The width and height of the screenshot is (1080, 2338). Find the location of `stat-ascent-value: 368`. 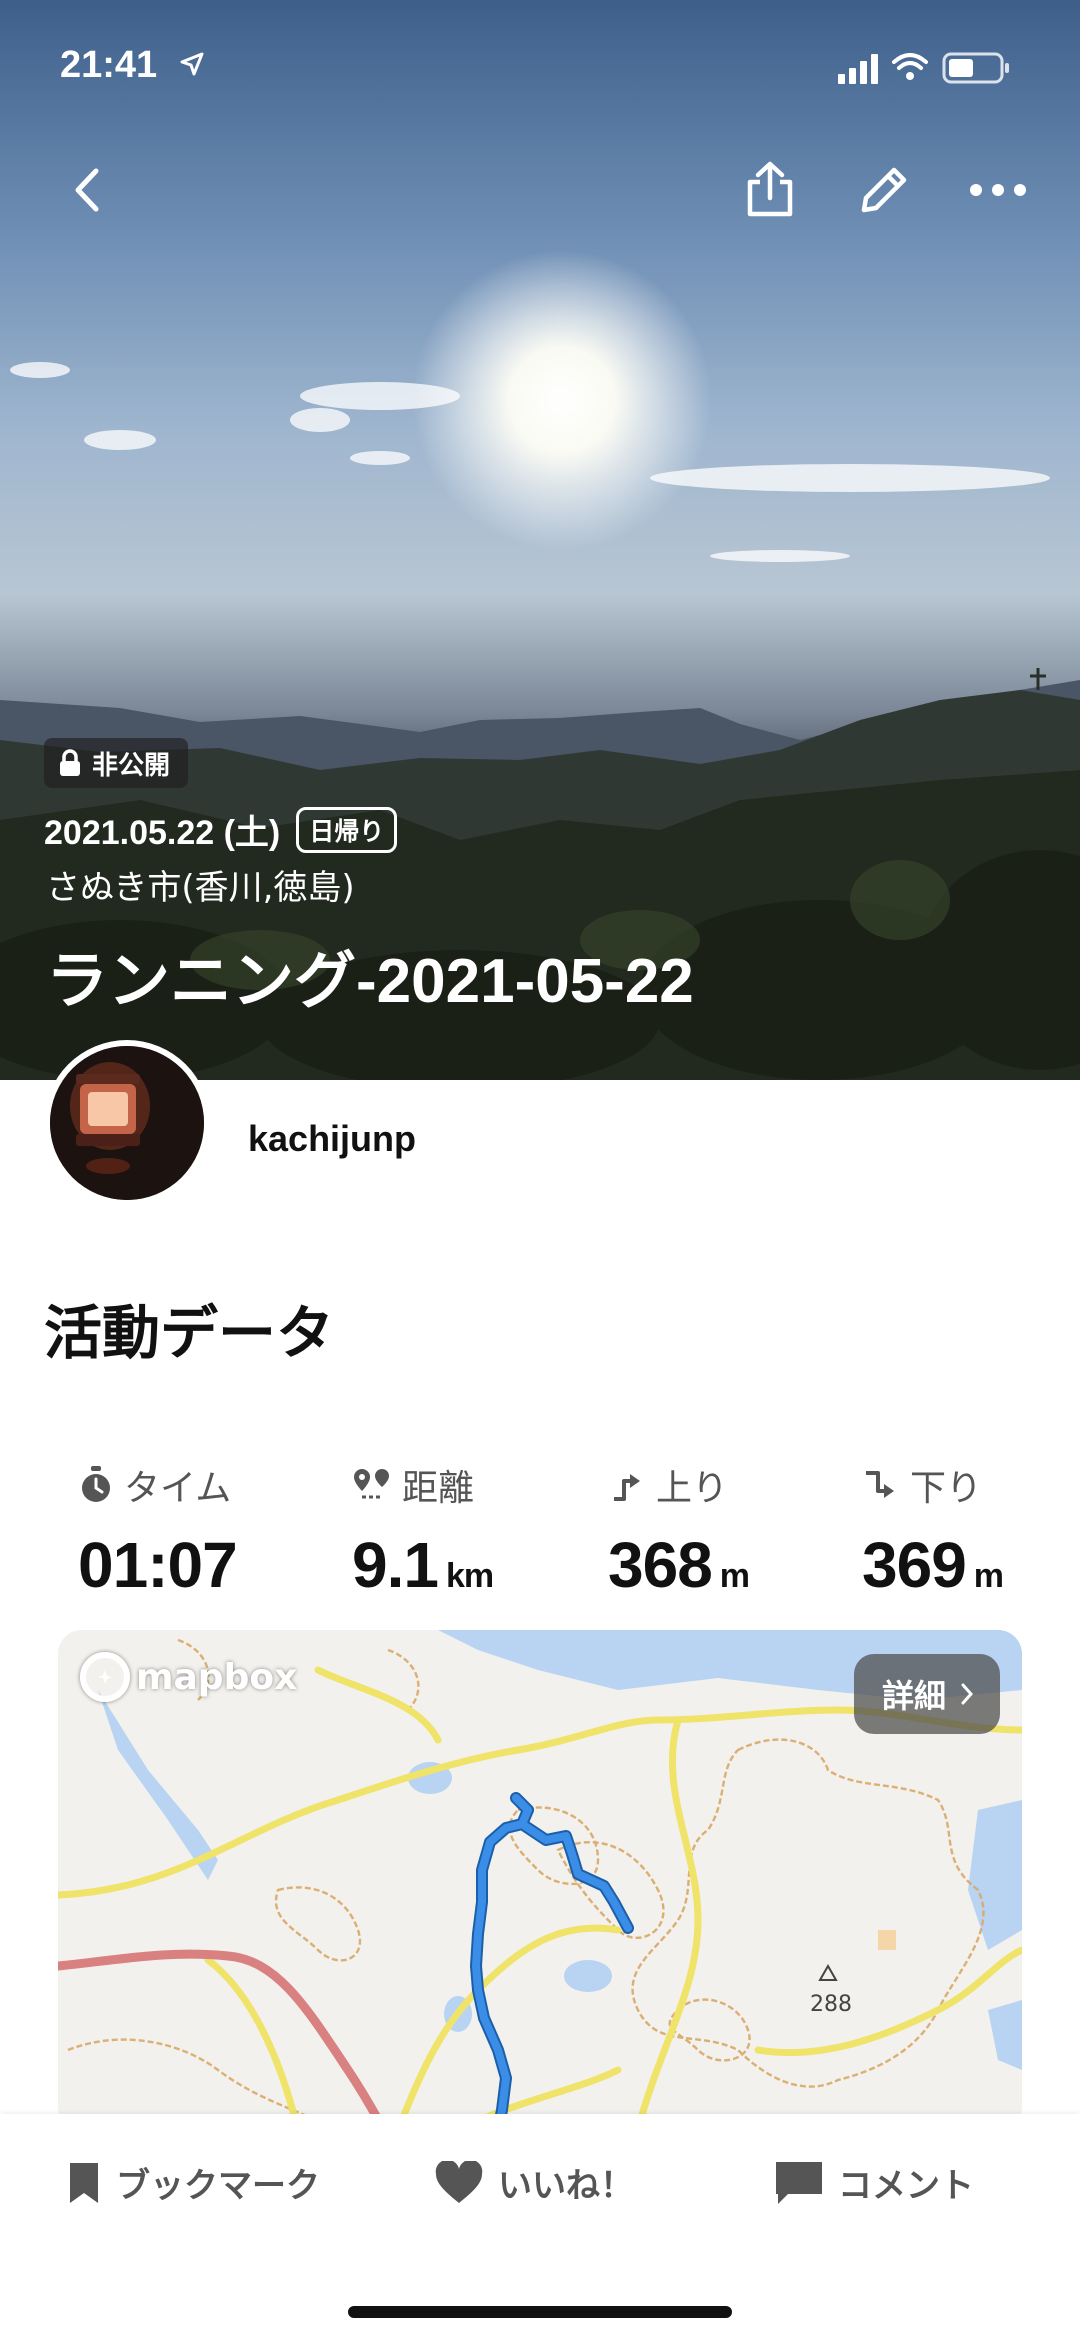

stat-ascent-value: 368 is located at coordinates (660, 1565).